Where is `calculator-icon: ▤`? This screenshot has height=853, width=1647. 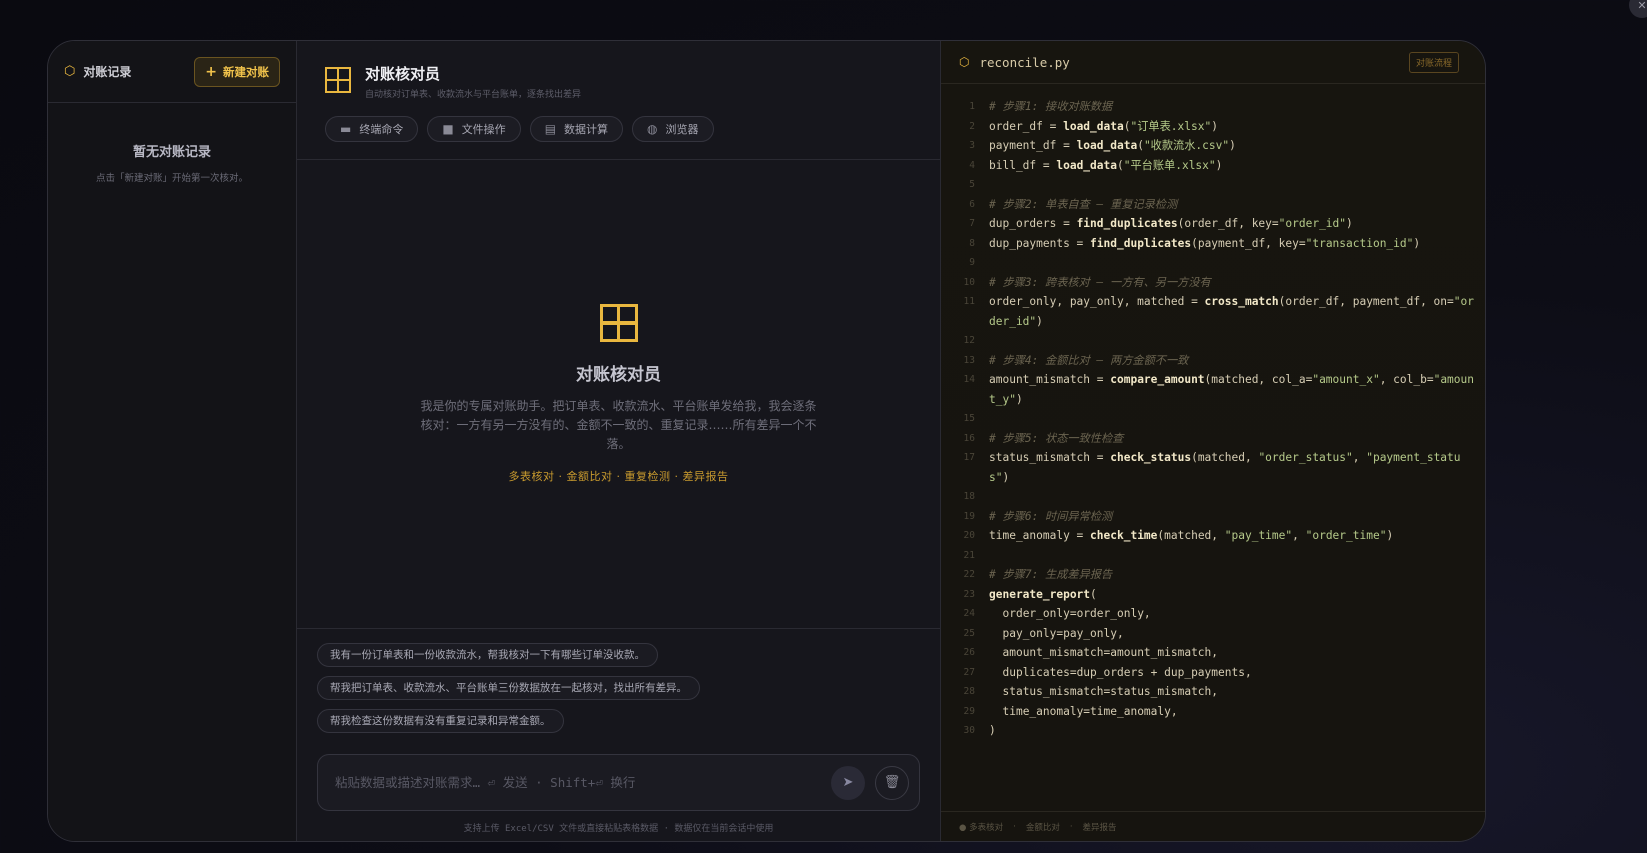
calculator-icon: ▤ is located at coordinates (550, 129).